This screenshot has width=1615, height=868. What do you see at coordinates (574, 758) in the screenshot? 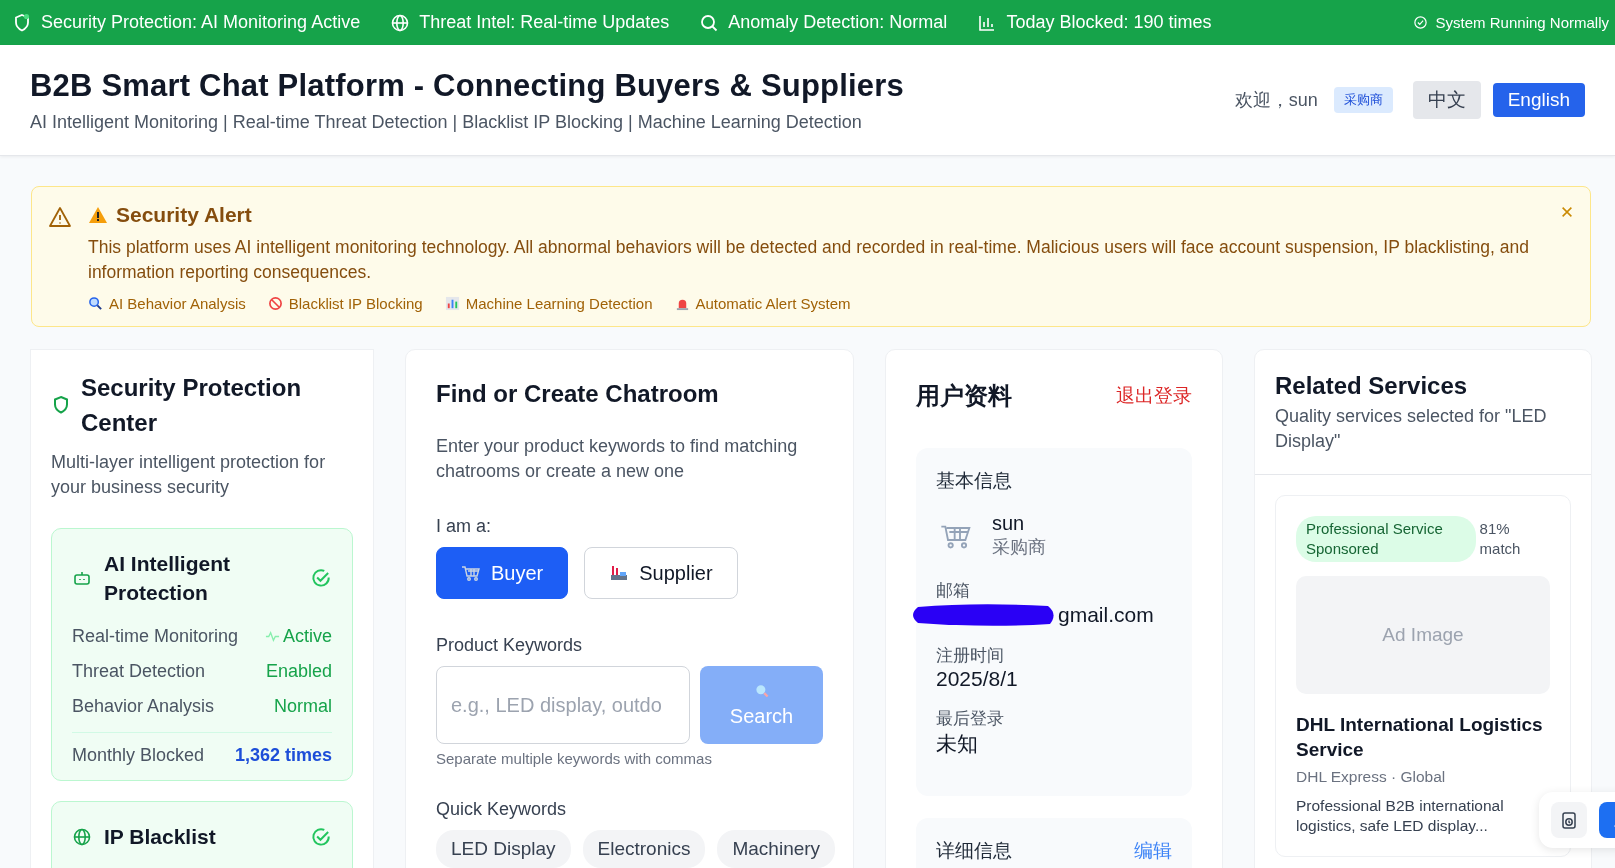
I see `field-hint: Separate multiple keywords with commas` at bounding box center [574, 758].